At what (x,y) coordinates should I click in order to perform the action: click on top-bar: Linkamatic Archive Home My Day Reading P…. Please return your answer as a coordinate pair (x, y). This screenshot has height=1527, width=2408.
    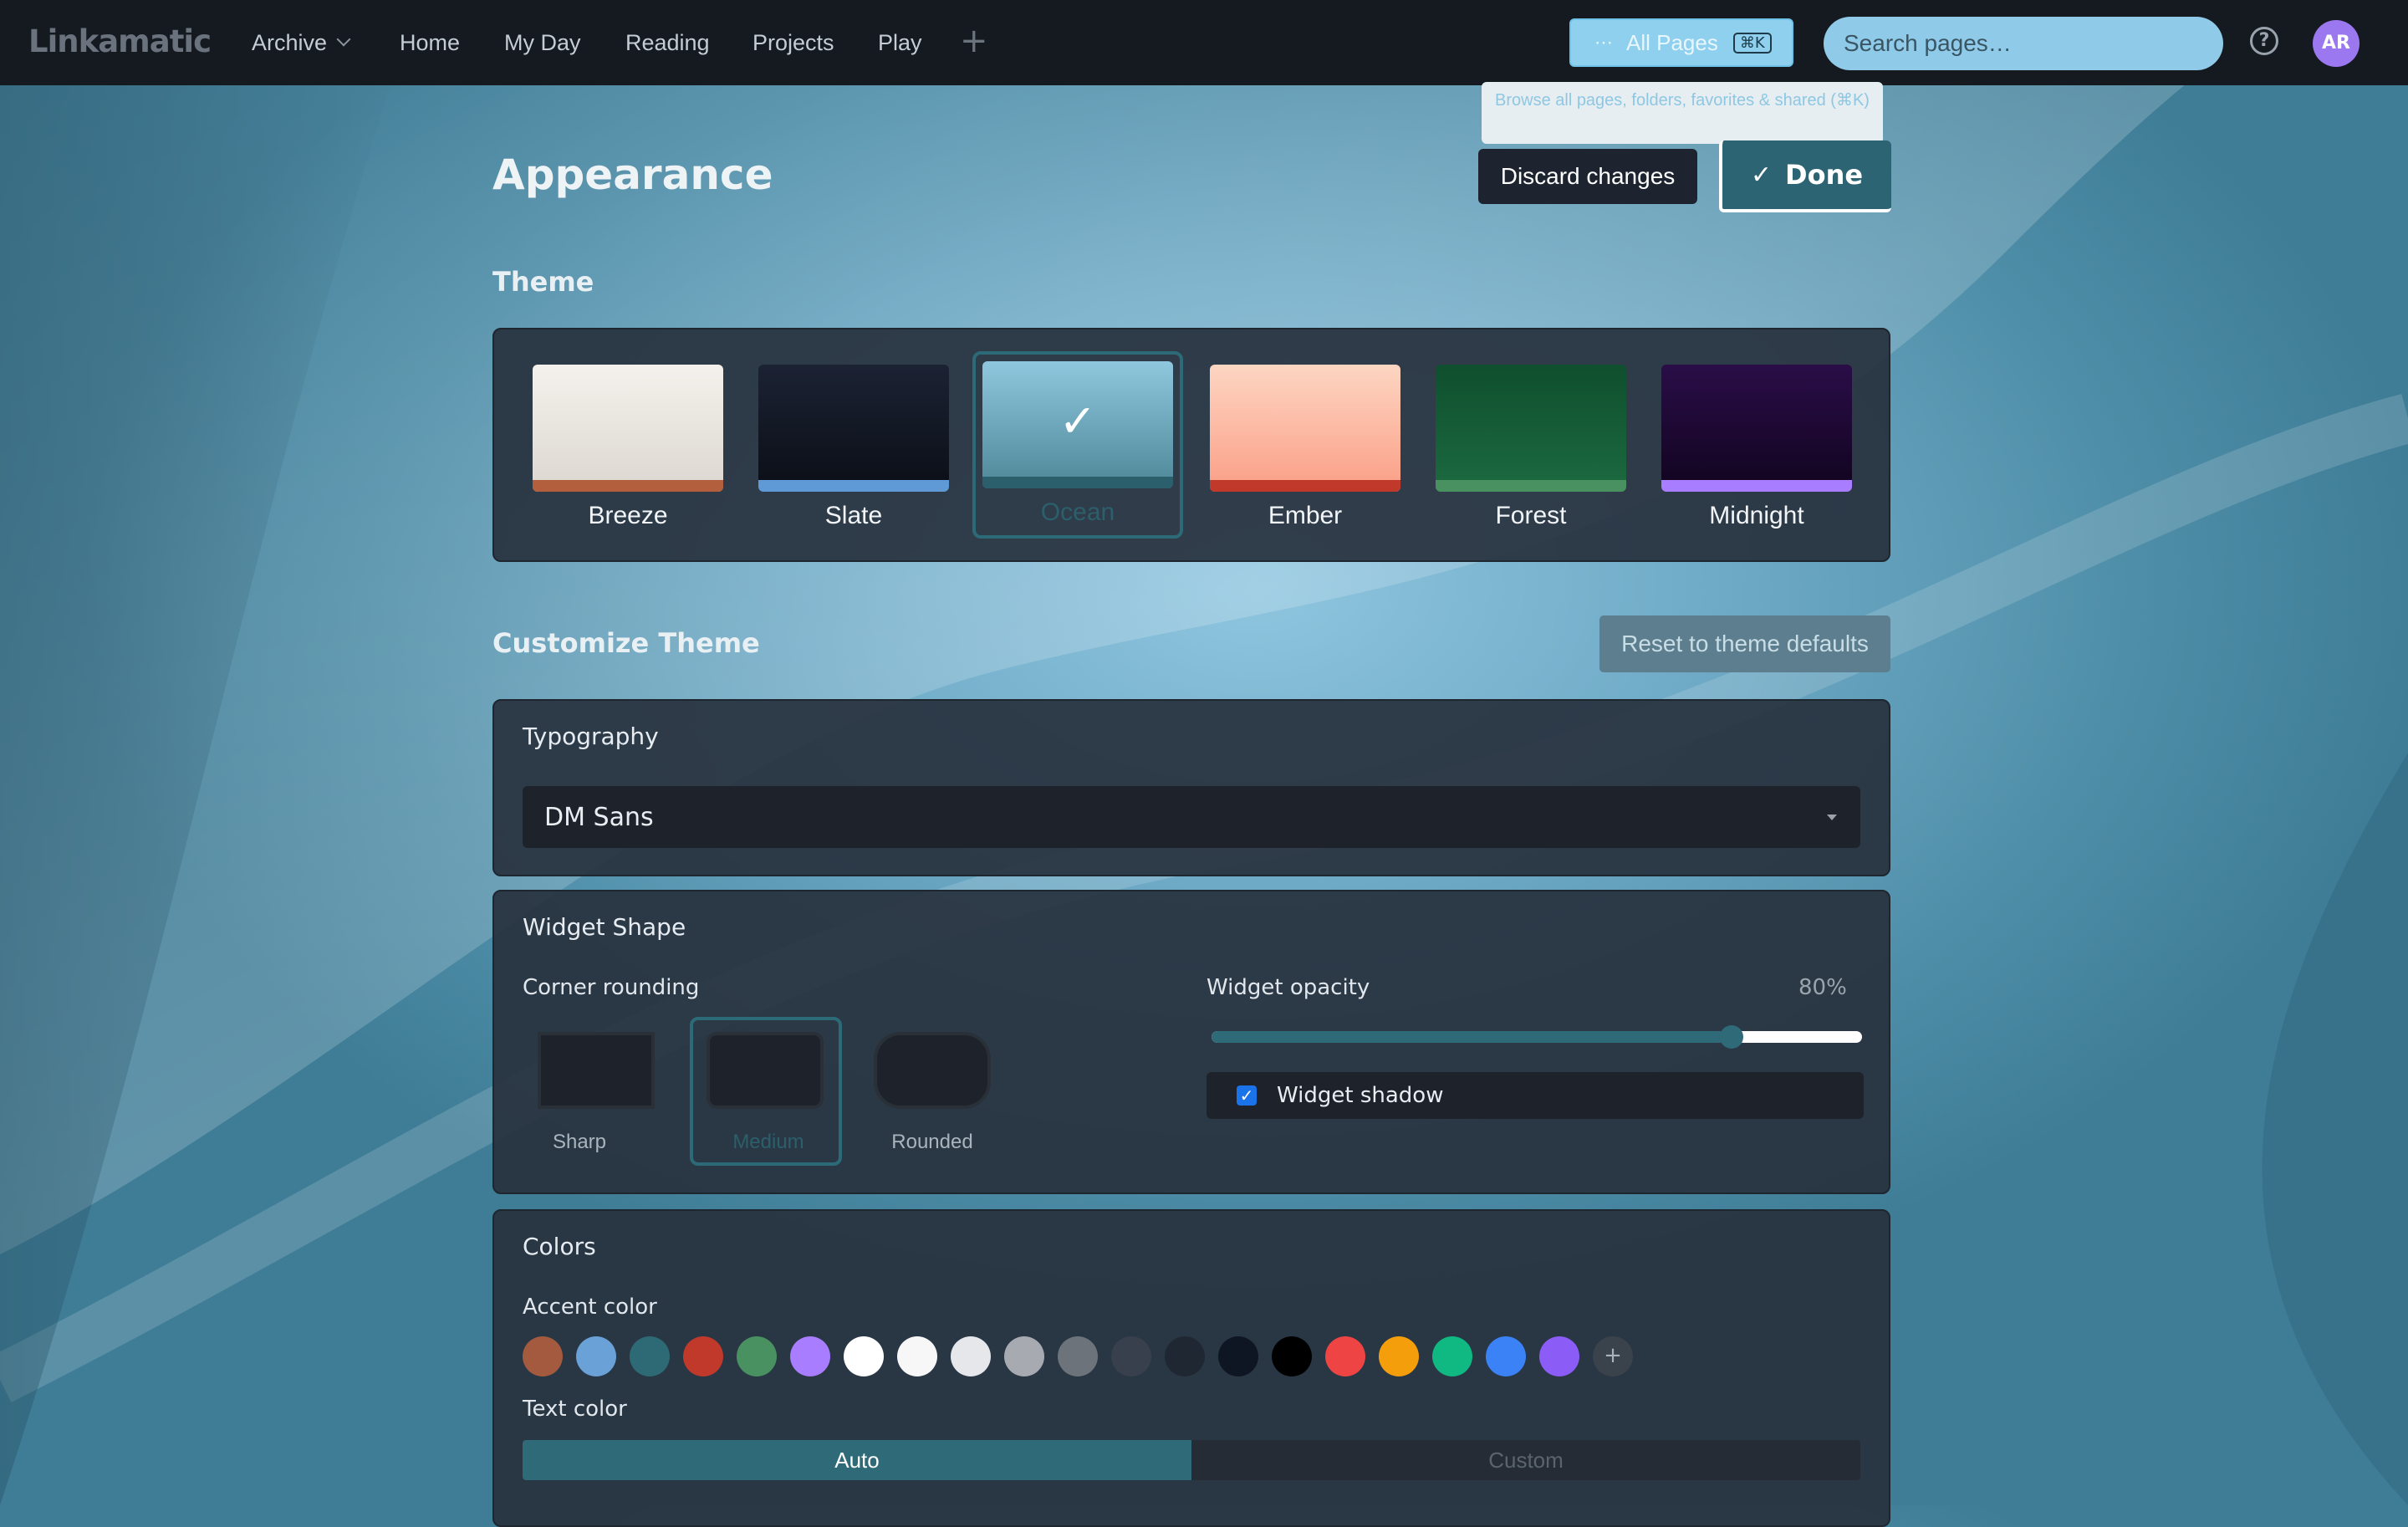
    Looking at the image, I should click on (1204, 42).